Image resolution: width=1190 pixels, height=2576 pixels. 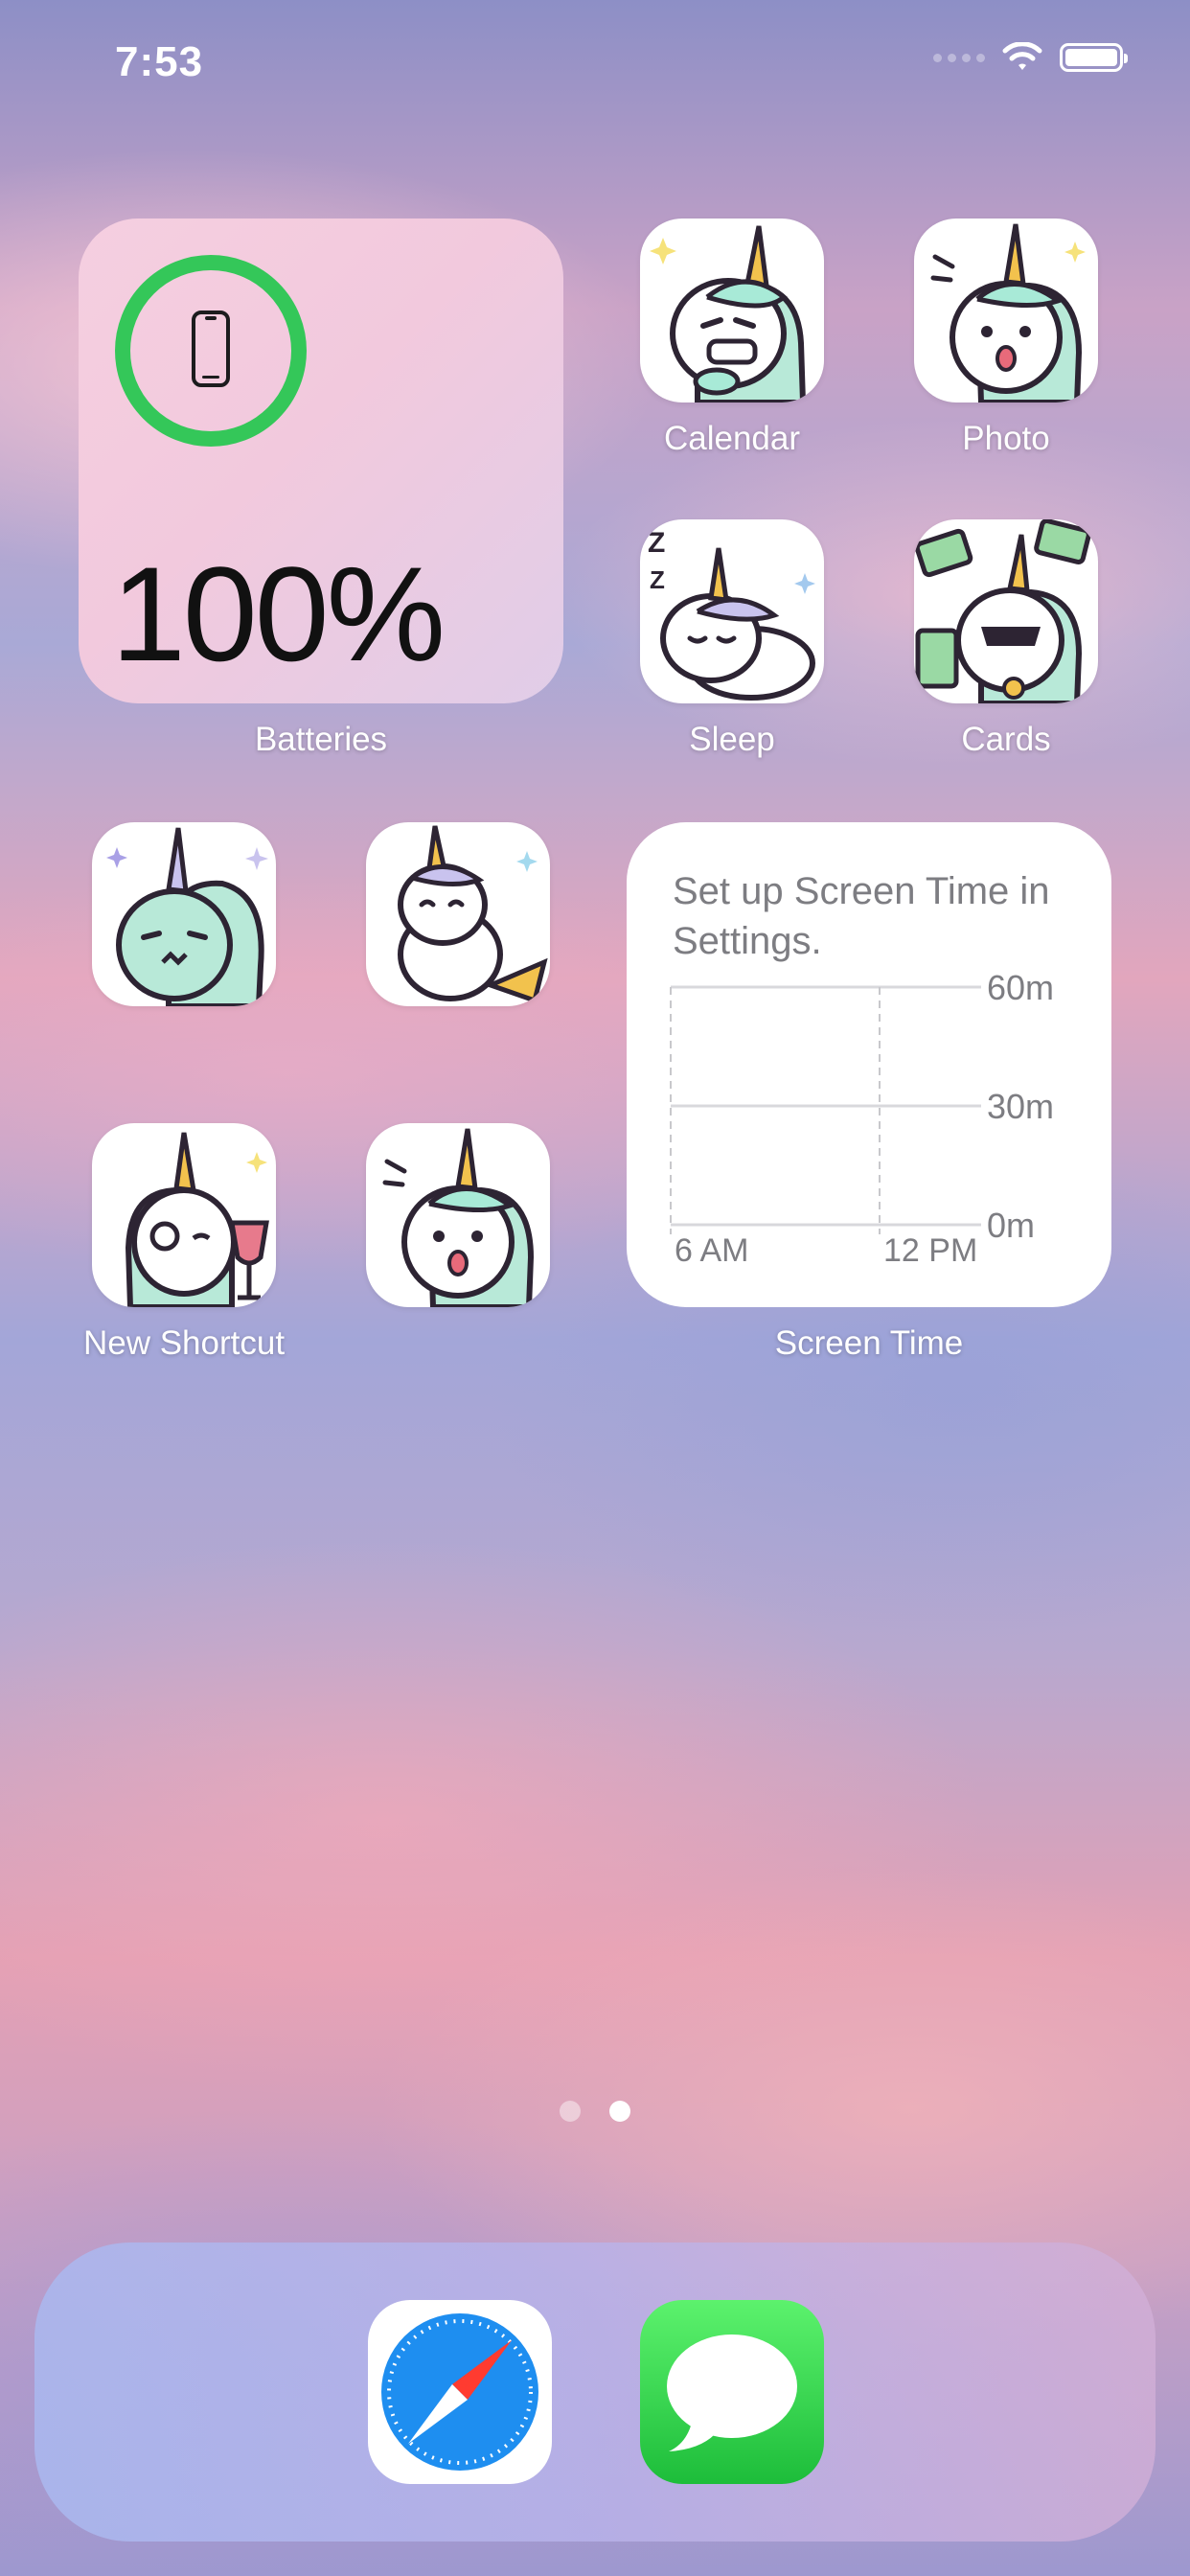 I want to click on app-photo-label: Photo, so click(x=1006, y=438).